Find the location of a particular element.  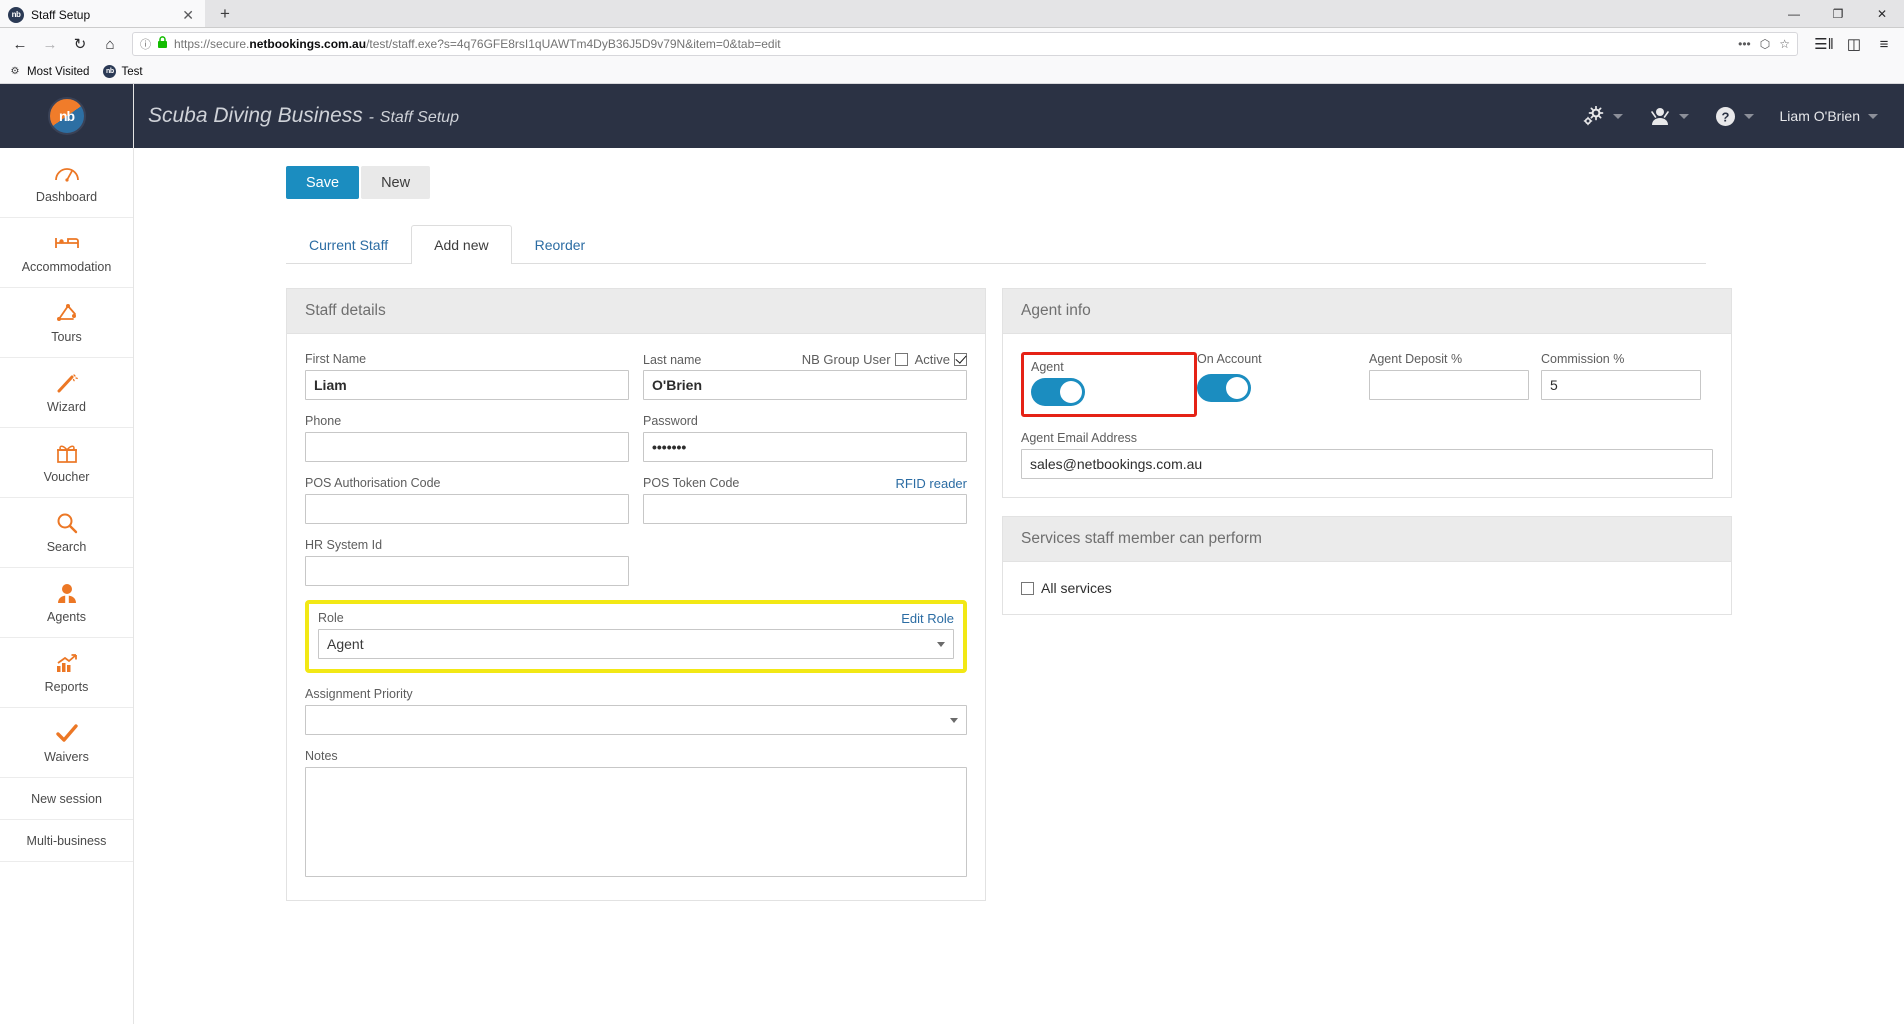

agent-deposit-label: Agent Deposit % is located at coordinates (1416, 359).